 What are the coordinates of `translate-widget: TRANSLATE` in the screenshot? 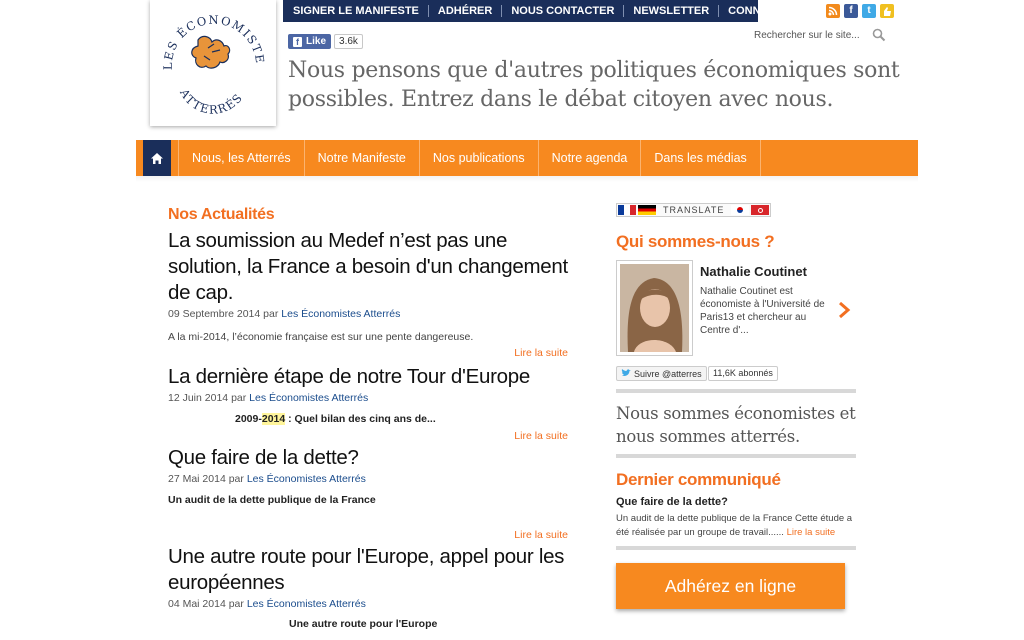 It's located at (694, 210).